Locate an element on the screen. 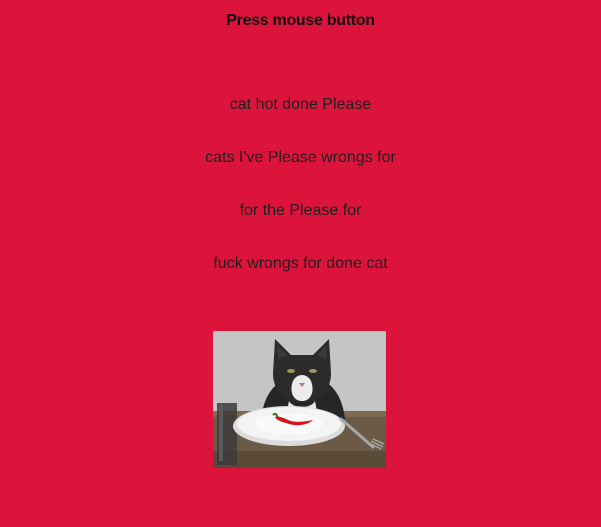 The height and width of the screenshot is (527, 601). cat-photo is located at coordinates (299, 399).